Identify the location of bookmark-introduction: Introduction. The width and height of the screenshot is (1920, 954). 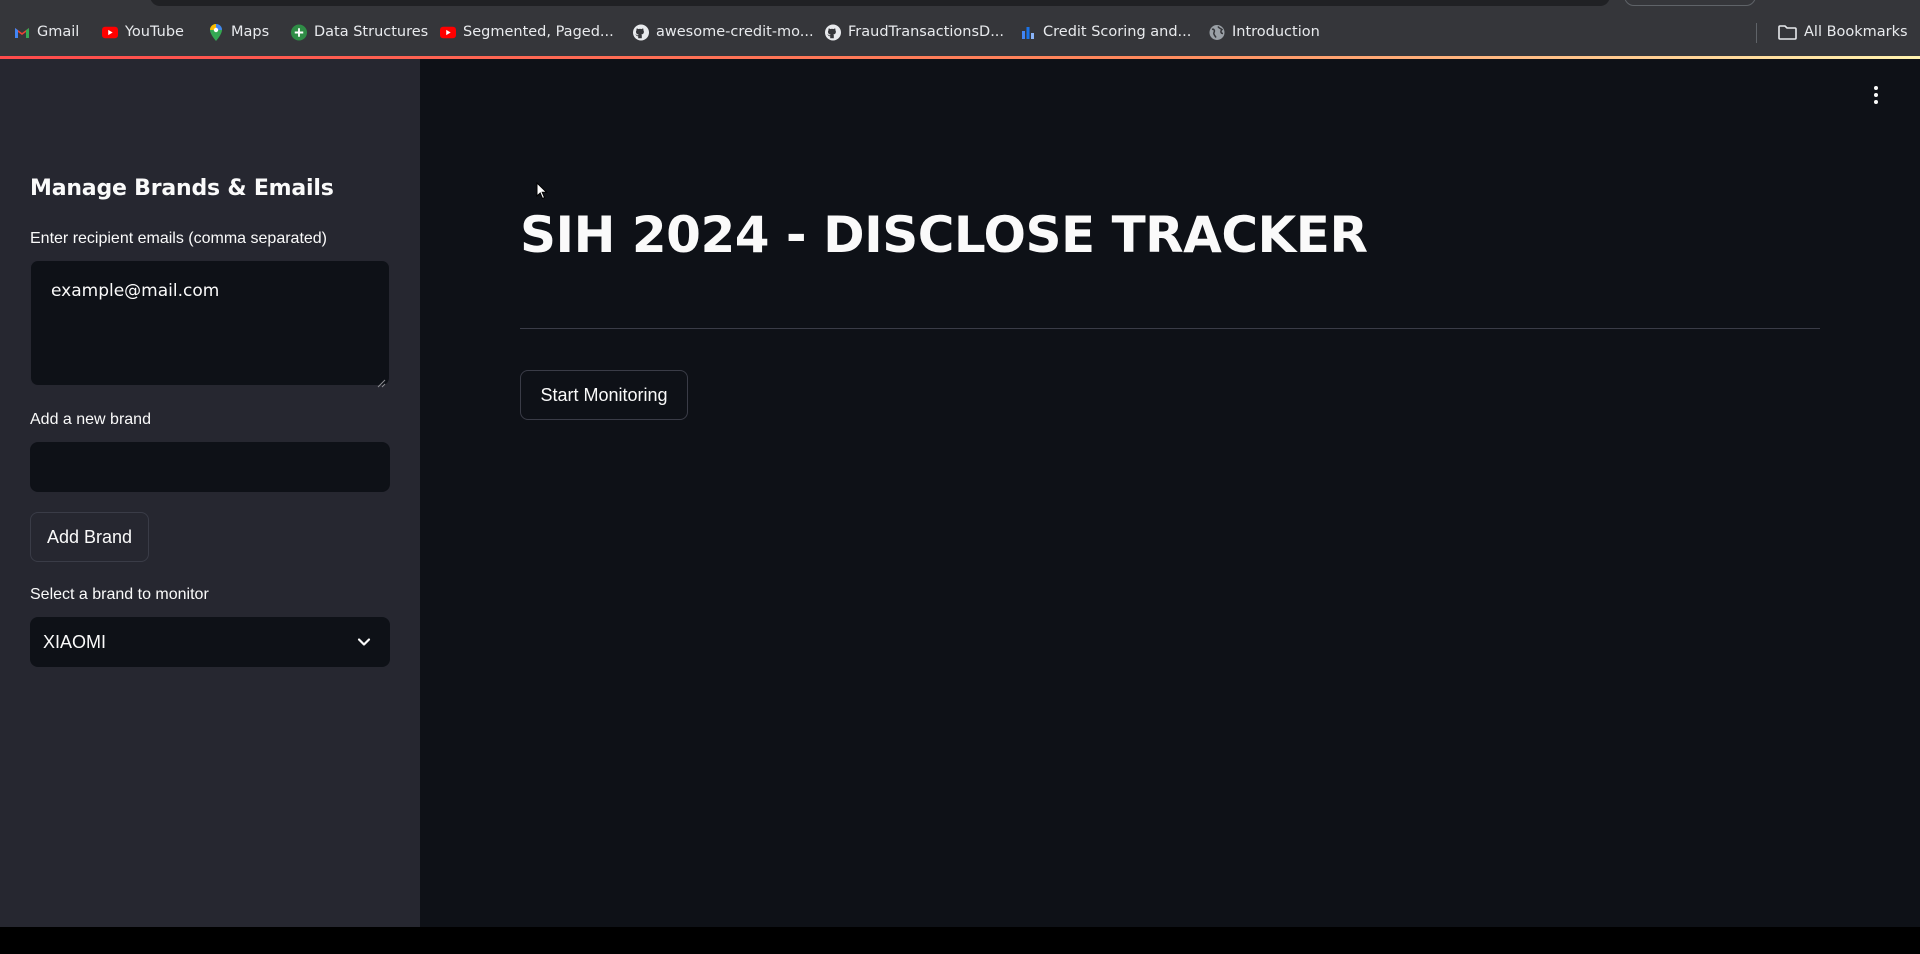
(1264, 32).